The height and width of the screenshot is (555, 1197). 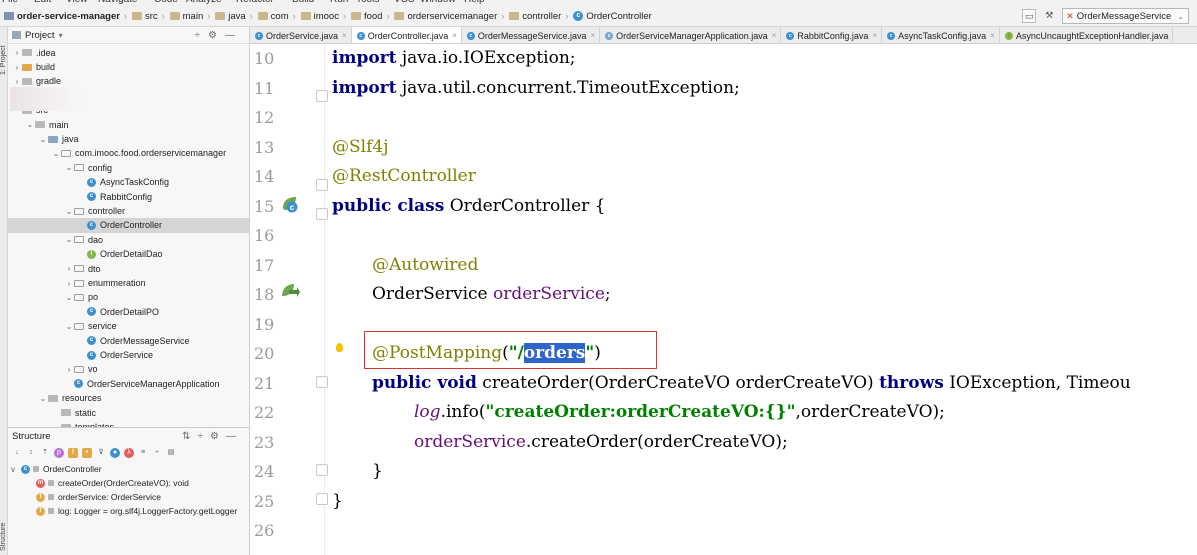 What do you see at coordinates (128, 153) in the screenshot?
I see `tree-item: ⌄ com.imooc.food.orderservicemanager` at bounding box center [128, 153].